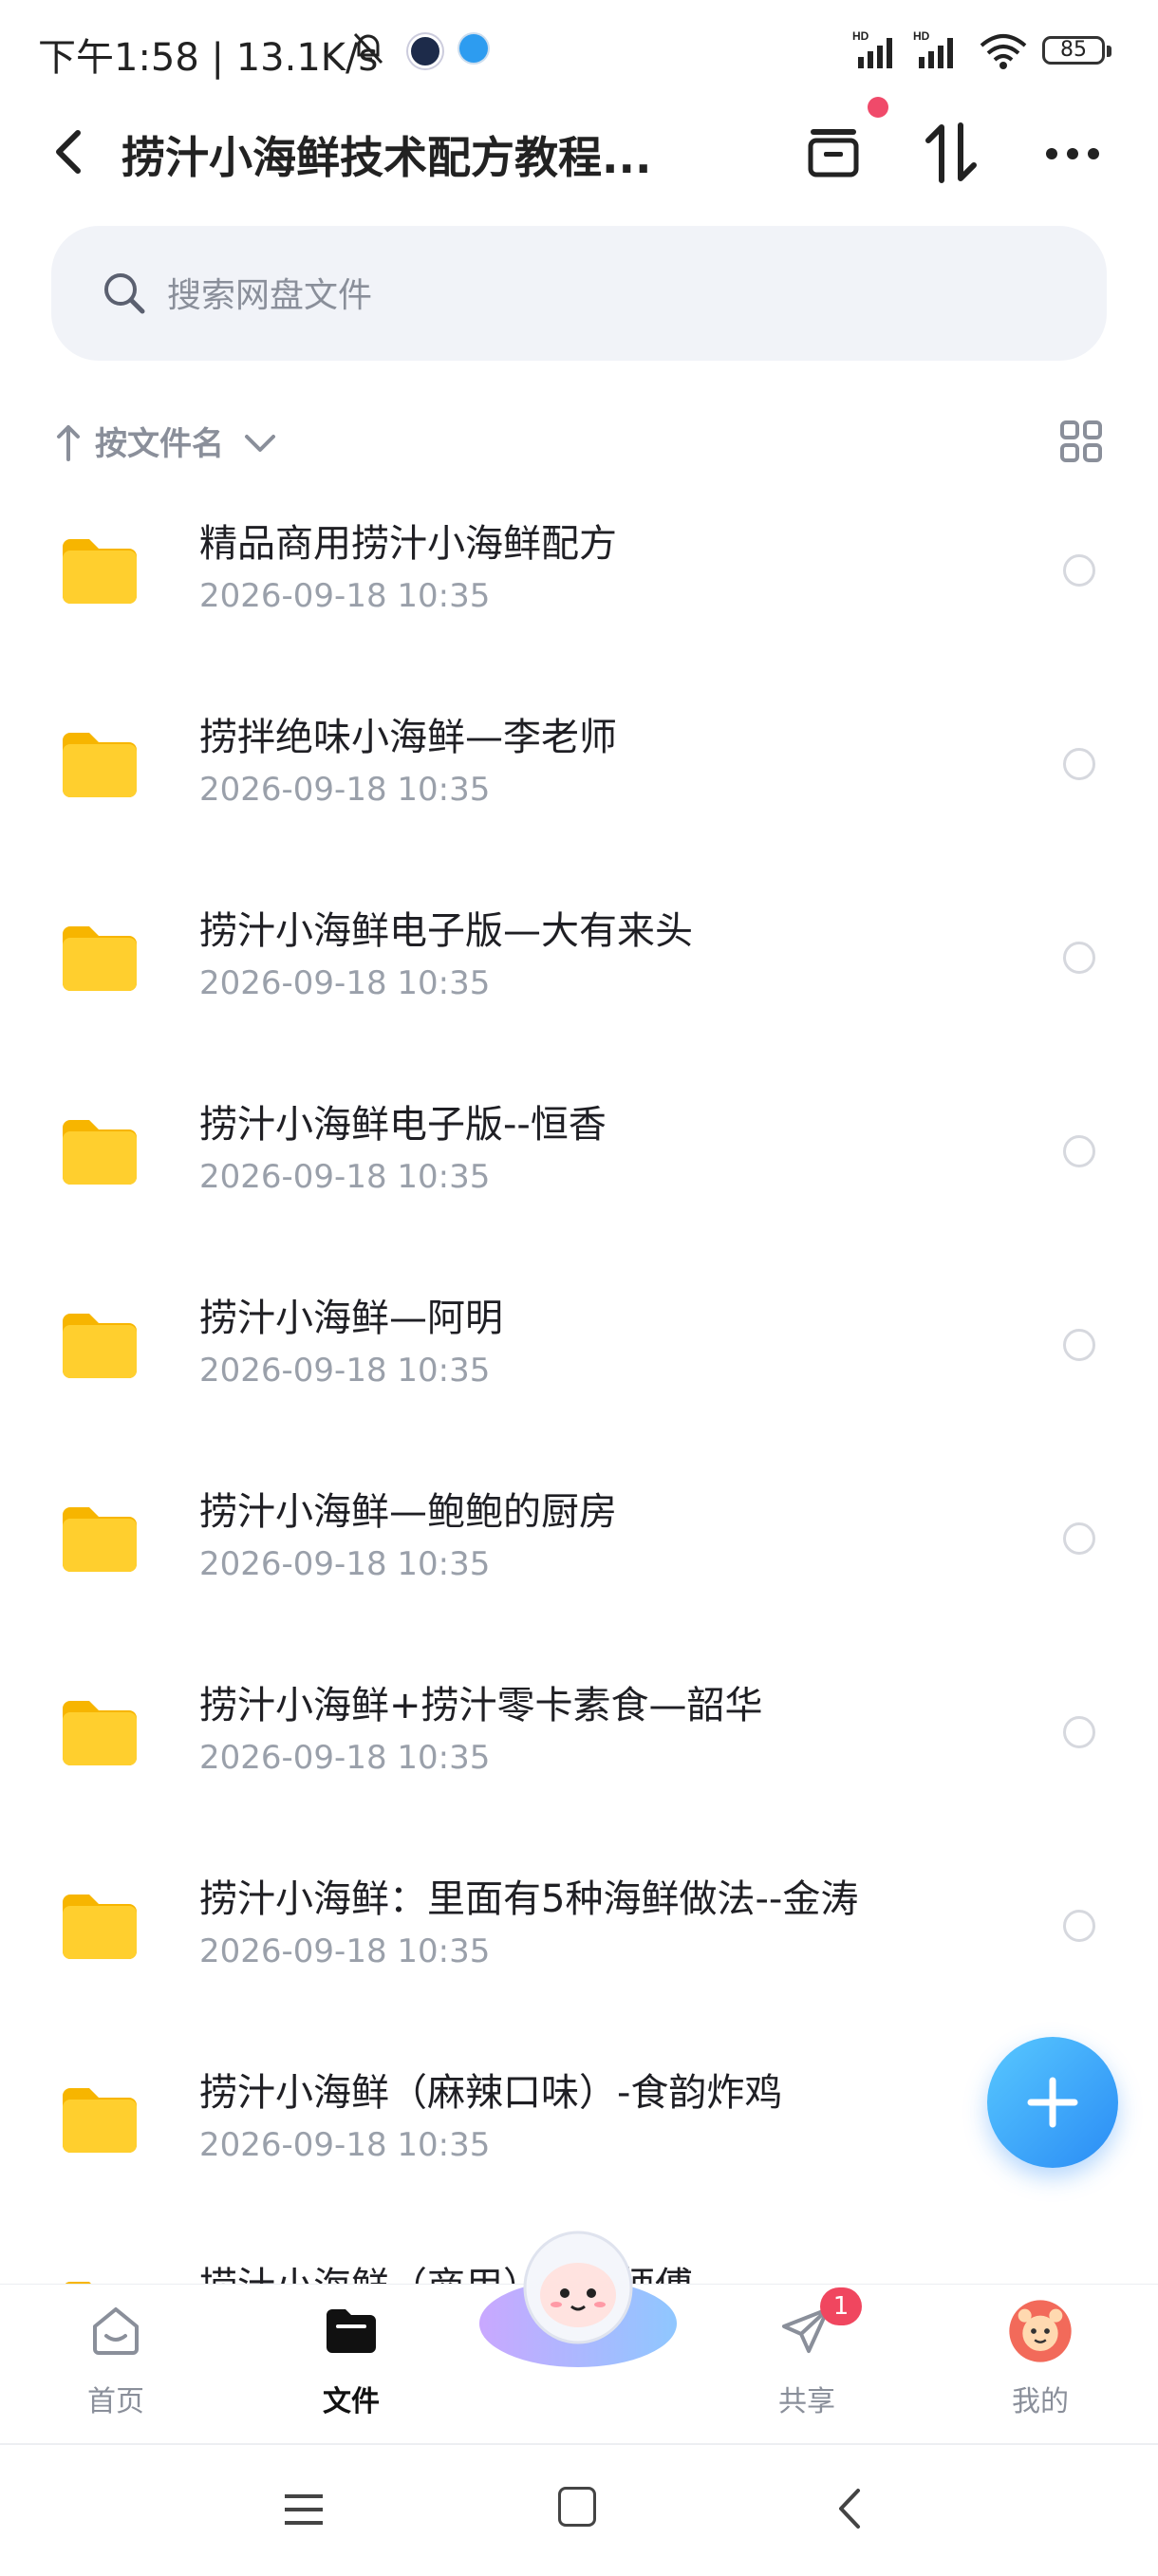 This screenshot has height=2576, width=1158. What do you see at coordinates (951, 152) in the screenshot?
I see `sort-icon` at bounding box center [951, 152].